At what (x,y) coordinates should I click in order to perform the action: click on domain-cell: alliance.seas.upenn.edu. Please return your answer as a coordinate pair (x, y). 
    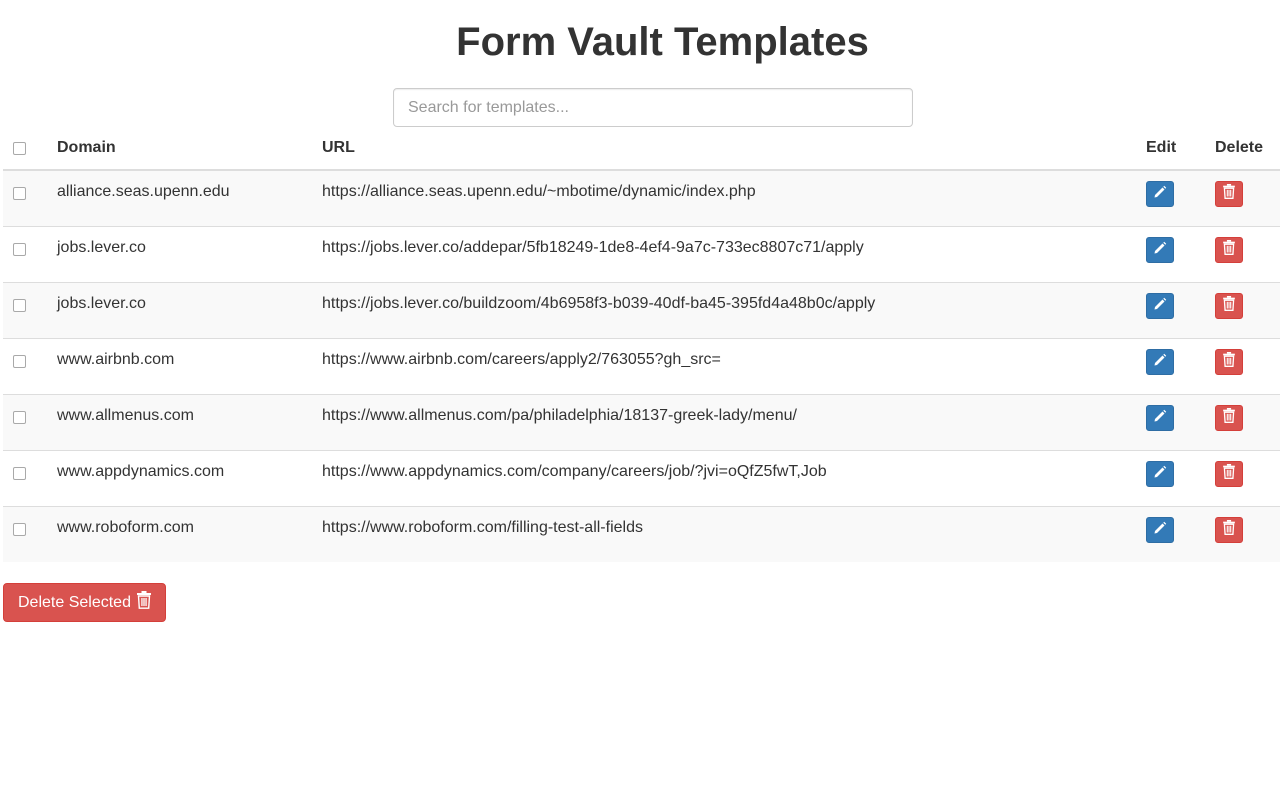
    Looking at the image, I should click on (143, 191).